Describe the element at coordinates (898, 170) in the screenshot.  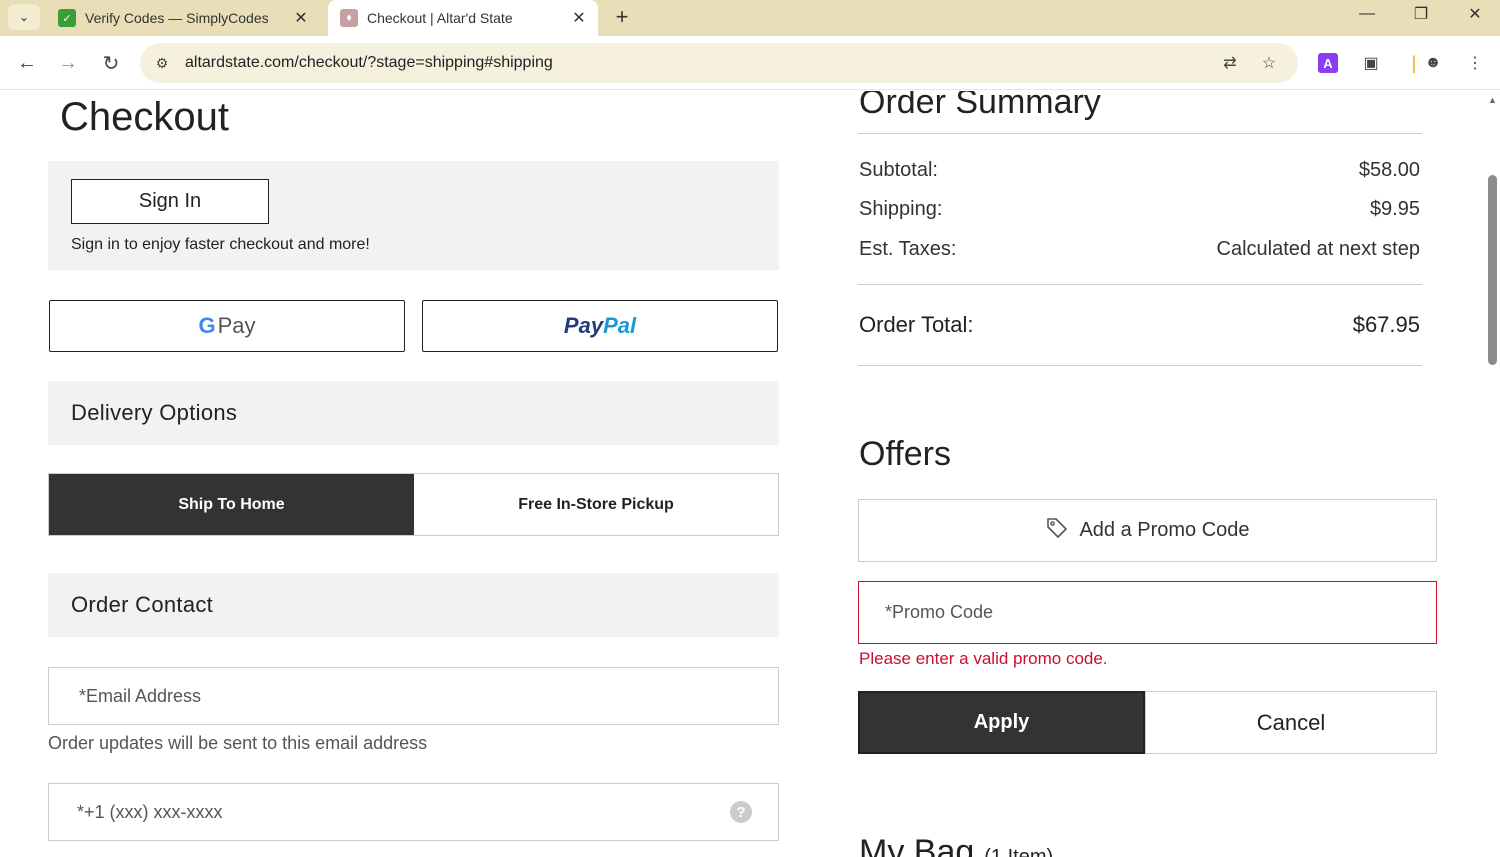
I see `subtotal-label: Subtotal:` at that location.